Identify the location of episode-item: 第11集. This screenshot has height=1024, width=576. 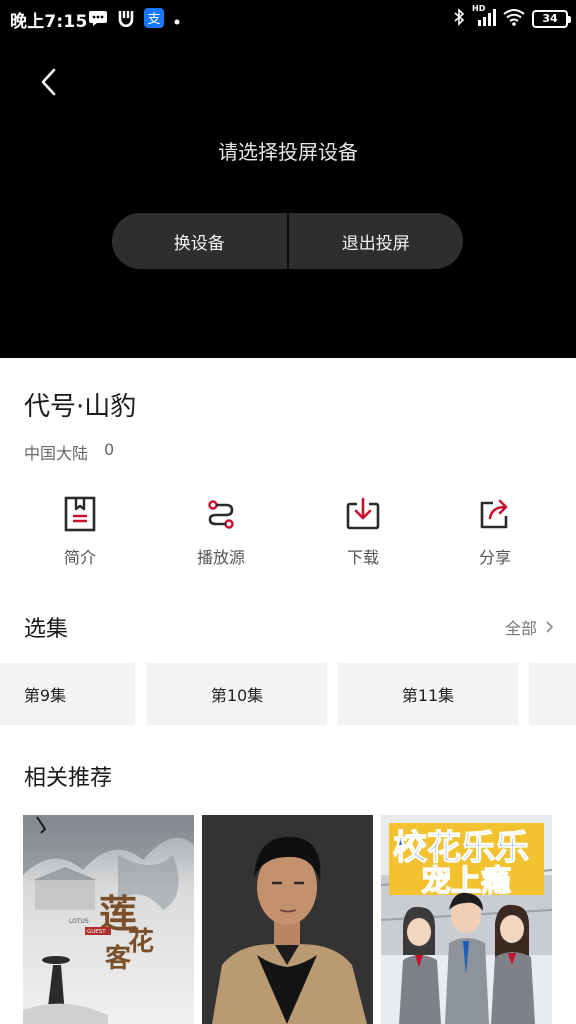
(428, 694).